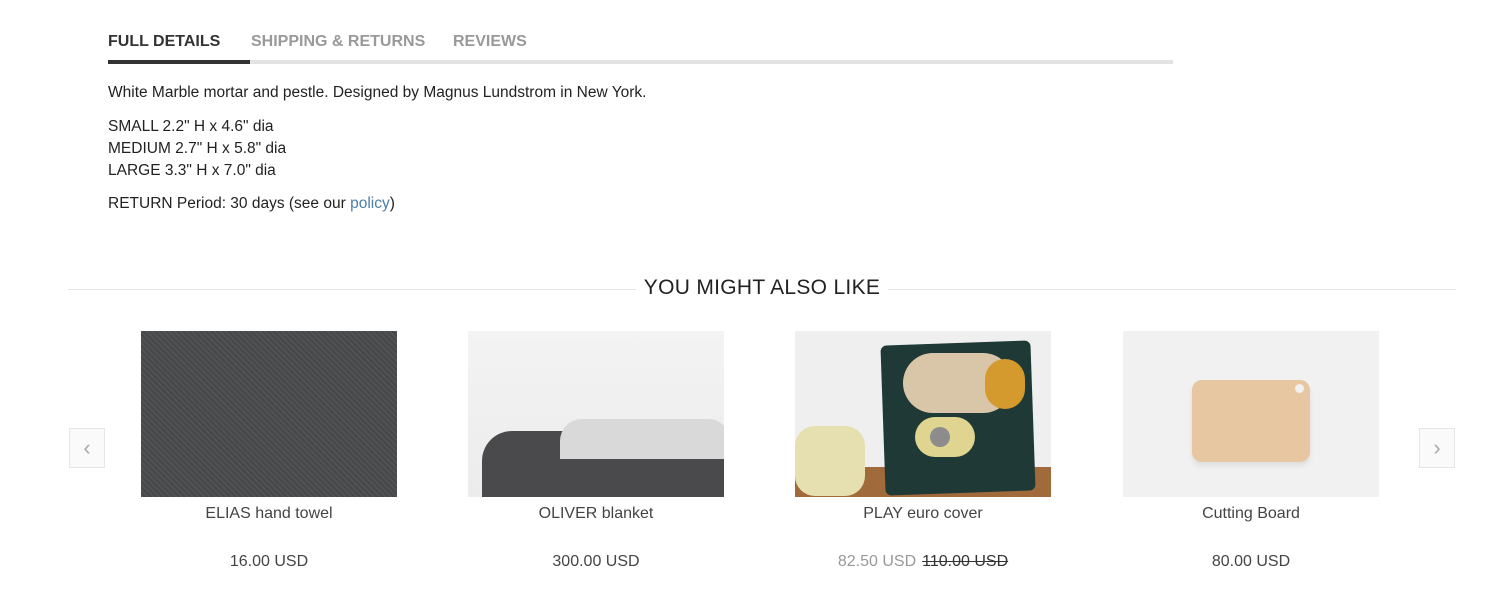 This screenshot has height=607, width=1498. What do you see at coordinates (965, 561) in the screenshot?
I see `original-price: 110.00 USD` at bounding box center [965, 561].